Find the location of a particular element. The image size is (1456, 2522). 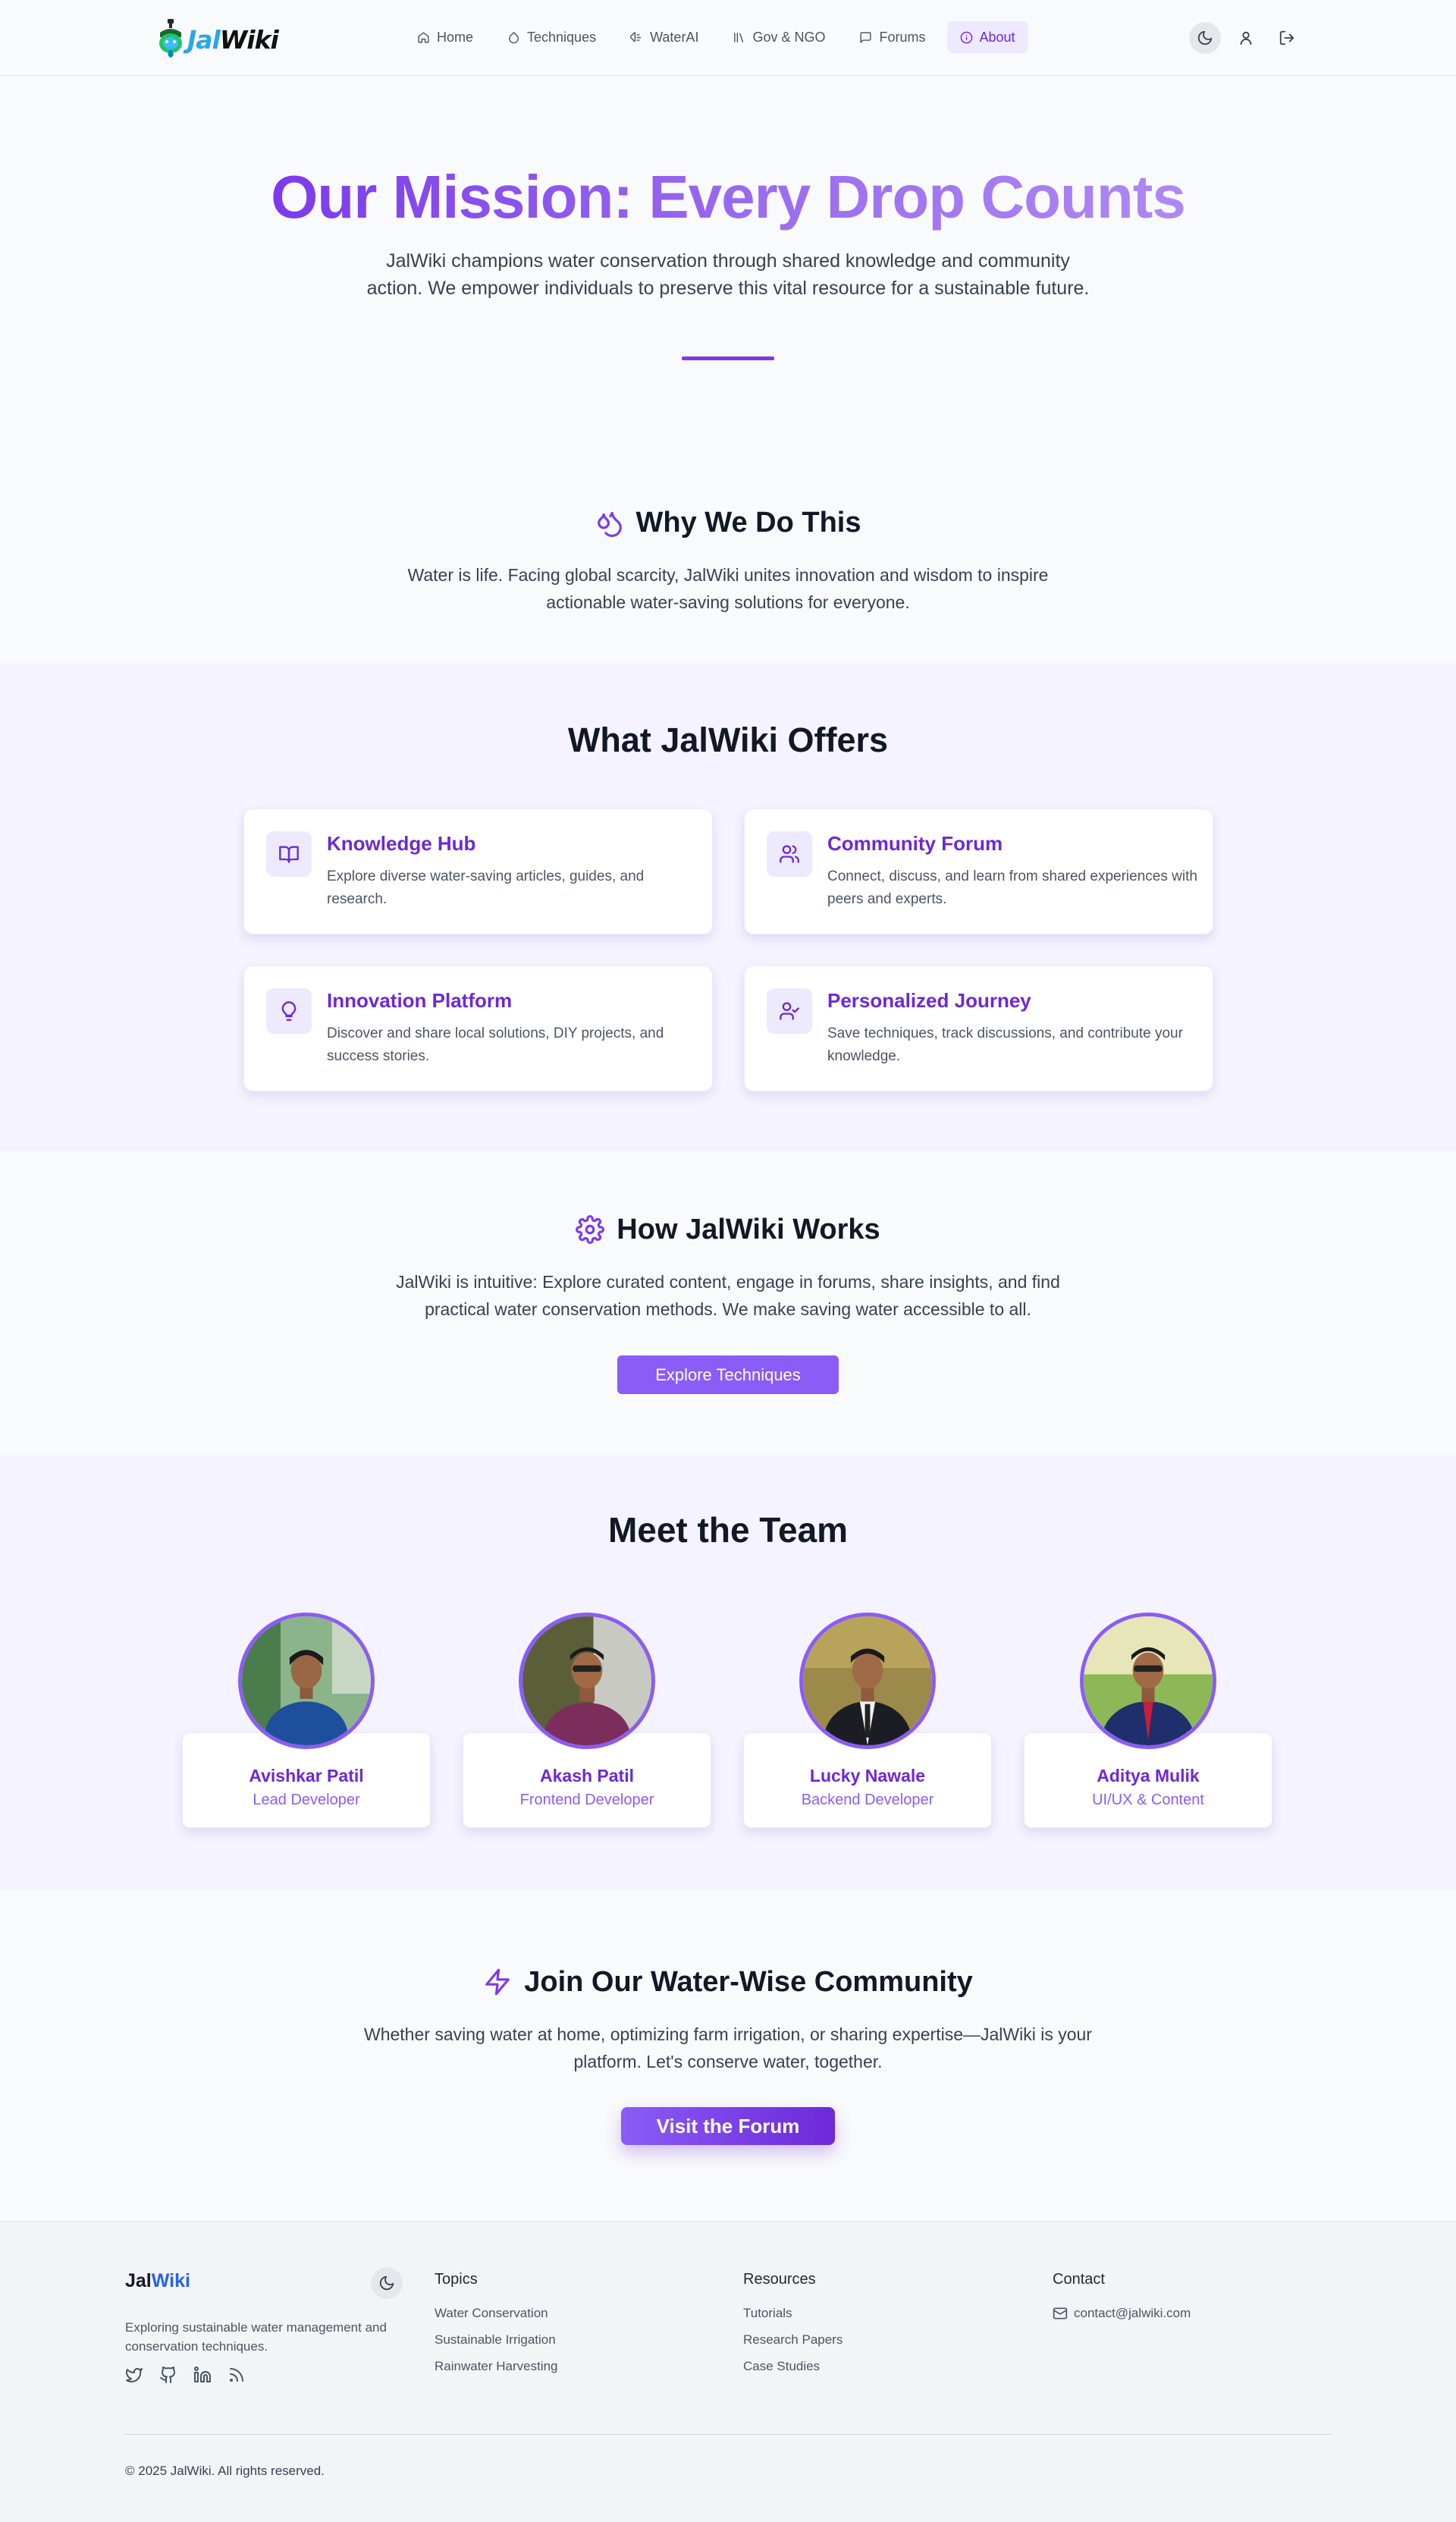

github-icon is located at coordinates (168, 2375).